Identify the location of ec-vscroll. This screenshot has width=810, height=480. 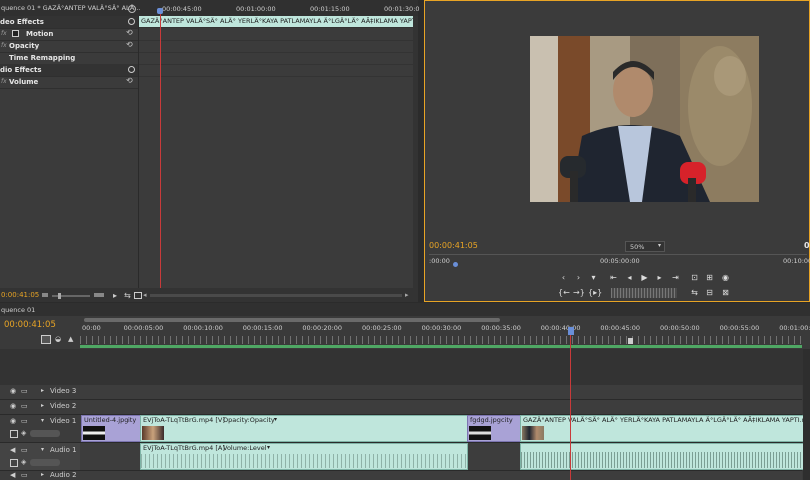
(415, 152).